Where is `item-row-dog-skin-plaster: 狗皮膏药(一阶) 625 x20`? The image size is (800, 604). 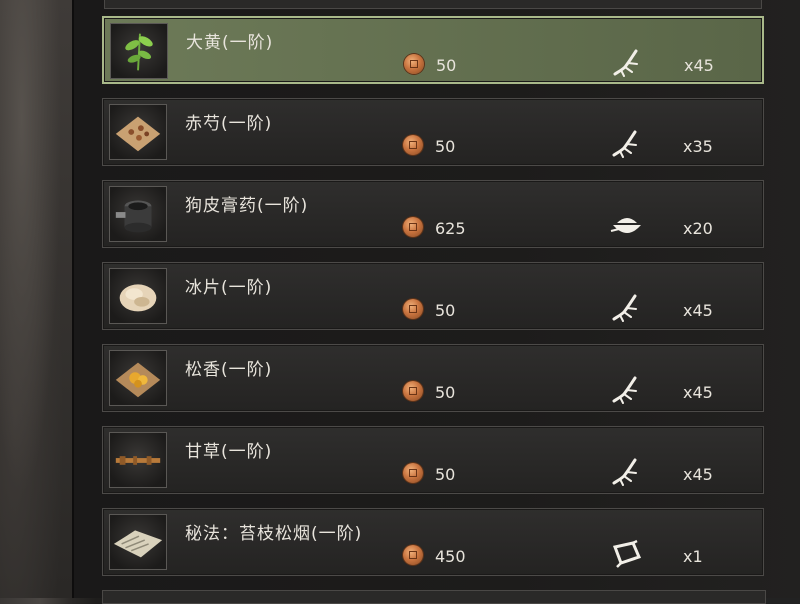
item-row-dog-skin-plaster: 狗皮膏药(一阶) 625 x20 is located at coordinates (433, 214).